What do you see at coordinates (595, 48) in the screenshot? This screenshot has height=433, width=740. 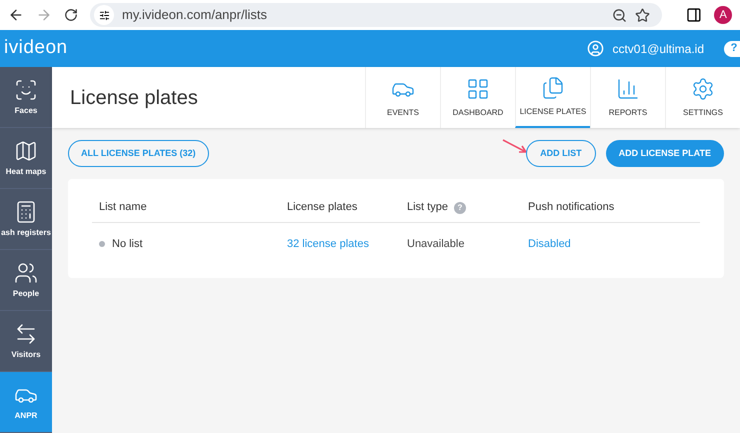 I see `user-icon` at bounding box center [595, 48].